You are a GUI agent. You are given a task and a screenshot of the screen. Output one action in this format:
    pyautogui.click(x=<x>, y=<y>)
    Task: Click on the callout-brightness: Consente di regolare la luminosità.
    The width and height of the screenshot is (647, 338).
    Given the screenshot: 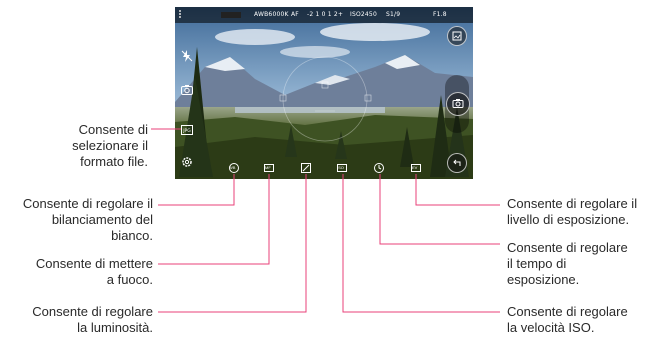 What is the action you would take?
    pyautogui.click(x=92, y=320)
    